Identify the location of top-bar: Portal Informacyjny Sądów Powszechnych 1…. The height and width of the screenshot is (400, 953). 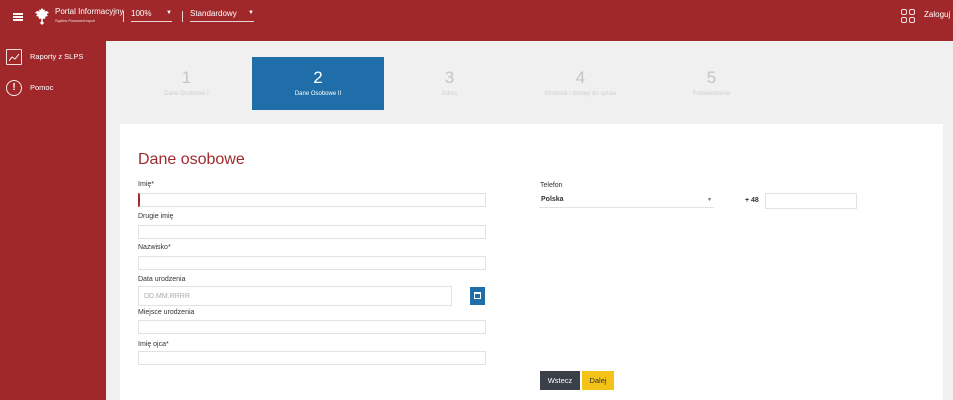
(476, 20).